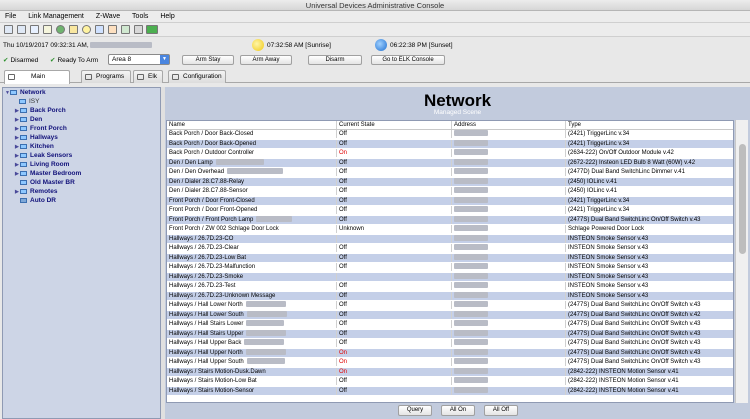 Image resolution: width=750 pixels, height=419 pixels. Describe the element at coordinates (106, 76) in the screenshot. I see `tab-programs: Programs` at that location.